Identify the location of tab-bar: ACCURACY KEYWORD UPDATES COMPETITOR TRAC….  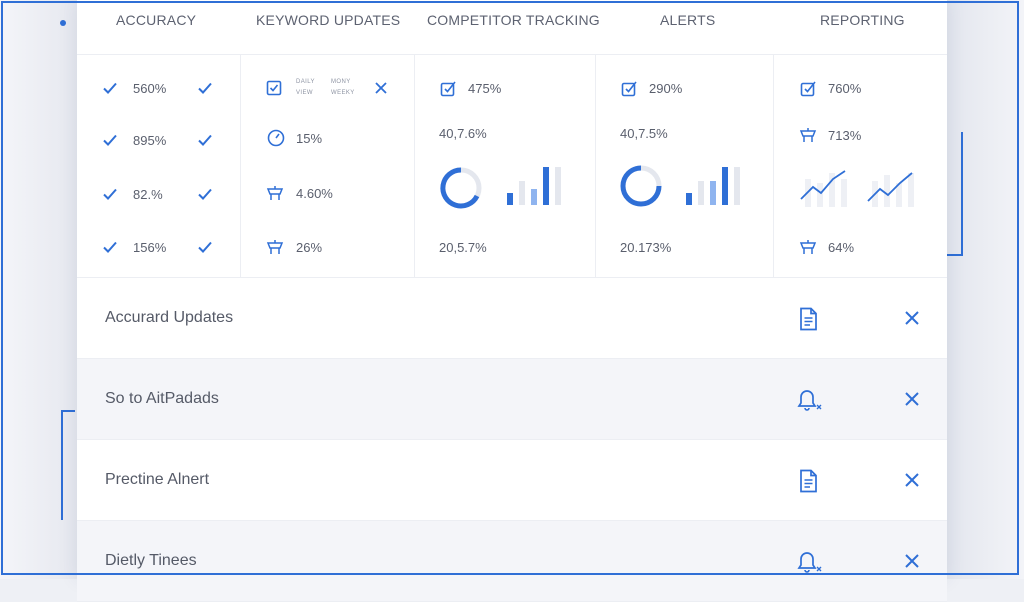
(512, 27).